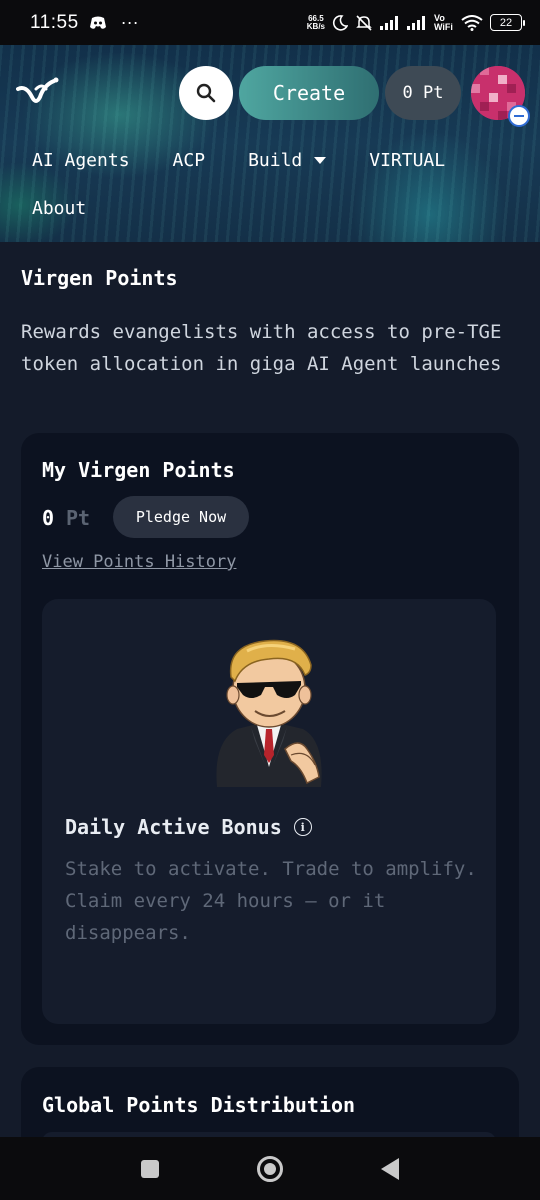 The width and height of the screenshot is (540, 1200). Describe the element at coordinates (99, 278) in the screenshot. I see `page-title: Virgen Points` at that location.